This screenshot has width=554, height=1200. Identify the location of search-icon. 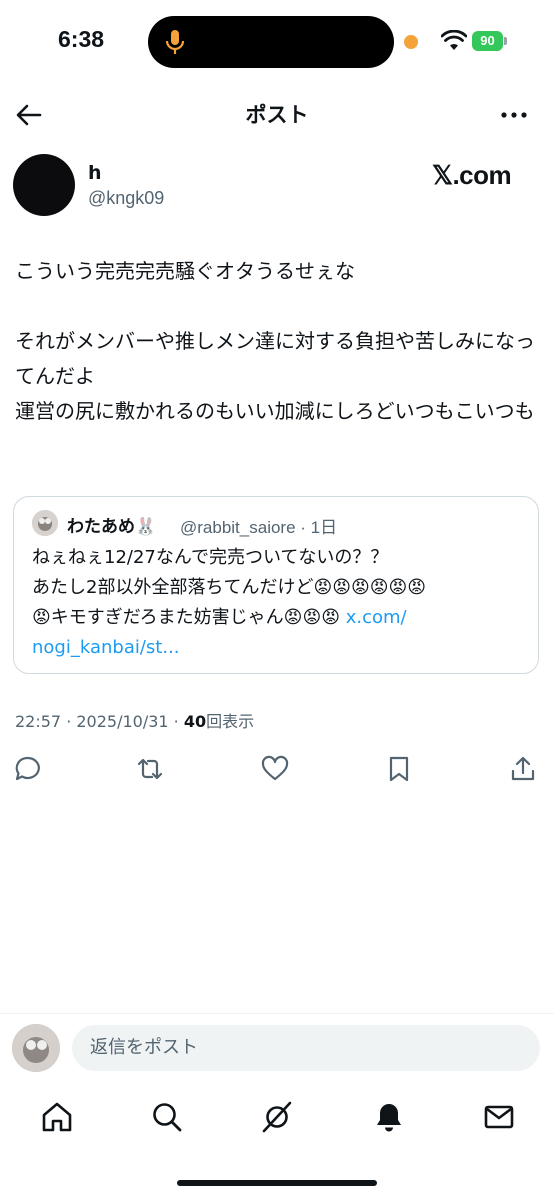
(167, 1117).